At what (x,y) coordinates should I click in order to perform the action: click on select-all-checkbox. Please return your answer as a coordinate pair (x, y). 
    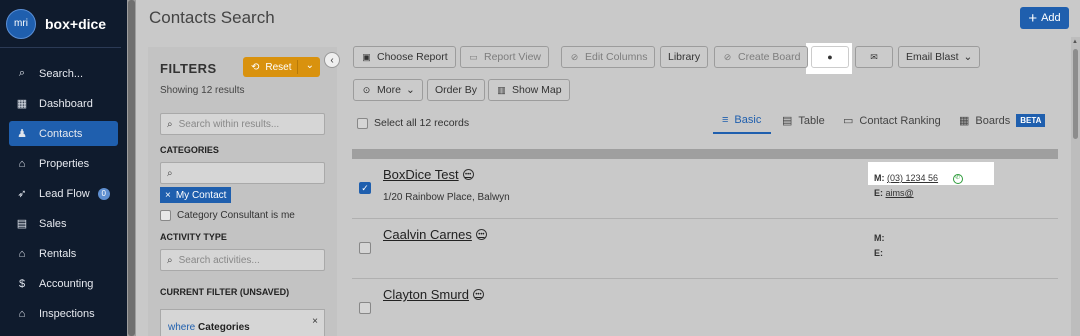
    Looking at the image, I should click on (362, 123).